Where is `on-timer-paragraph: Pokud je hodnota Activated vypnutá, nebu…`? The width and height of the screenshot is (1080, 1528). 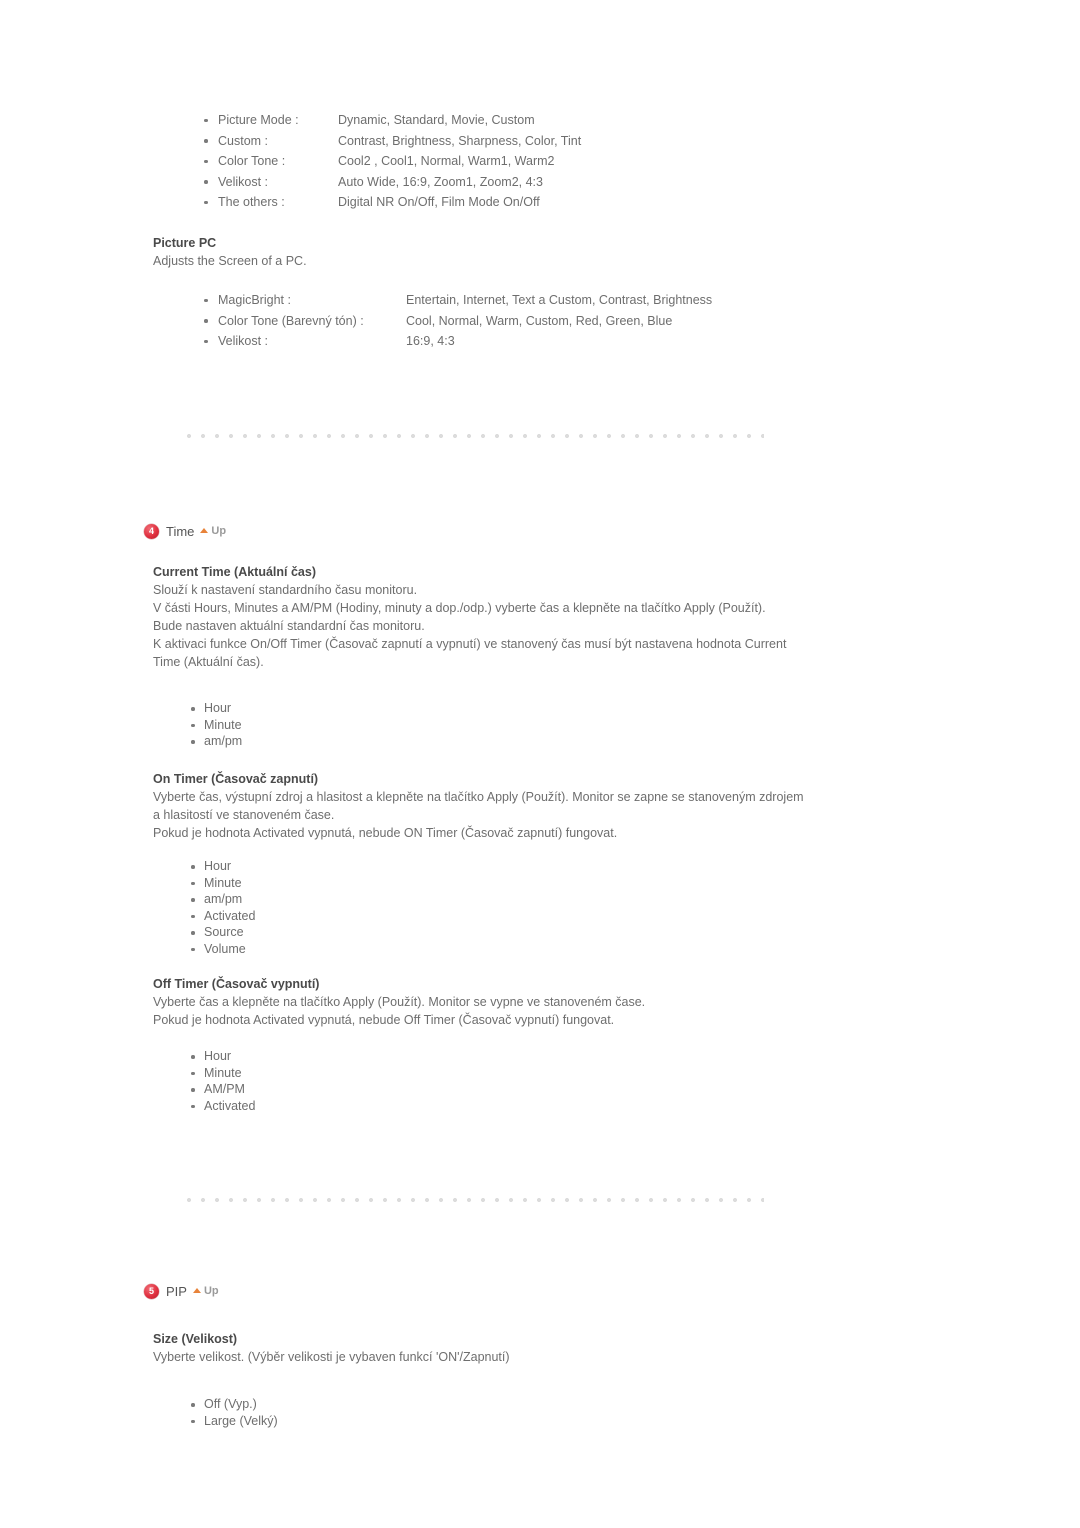 on-timer-paragraph: Pokud je hodnota Activated vypnutá, nebu… is located at coordinates (385, 833).